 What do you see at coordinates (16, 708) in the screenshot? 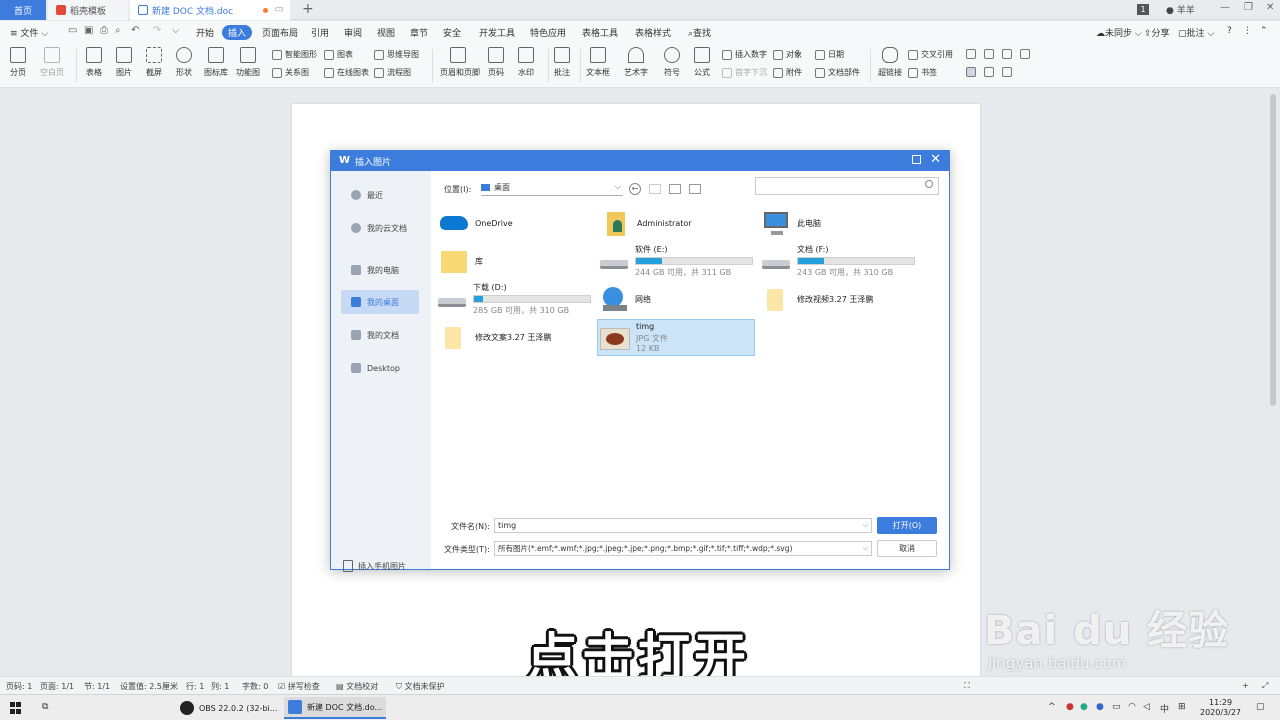
I see `windows-start-icon` at bounding box center [16, 708].